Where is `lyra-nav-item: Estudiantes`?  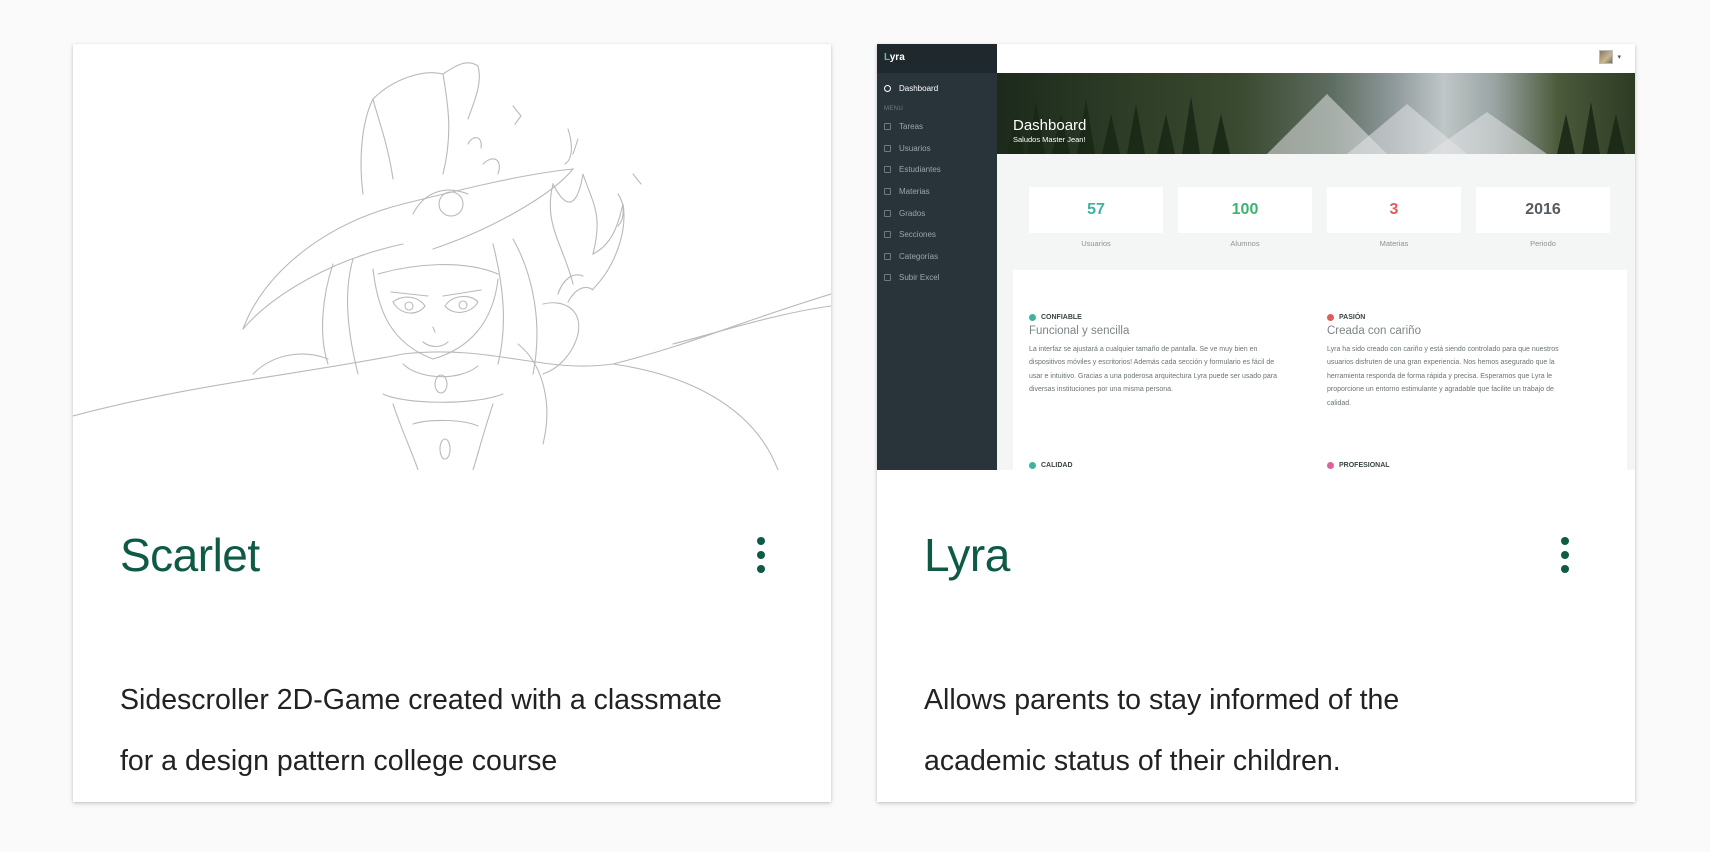 lyra-nav-item: Estudiantes is located at coordinates (937, 170).